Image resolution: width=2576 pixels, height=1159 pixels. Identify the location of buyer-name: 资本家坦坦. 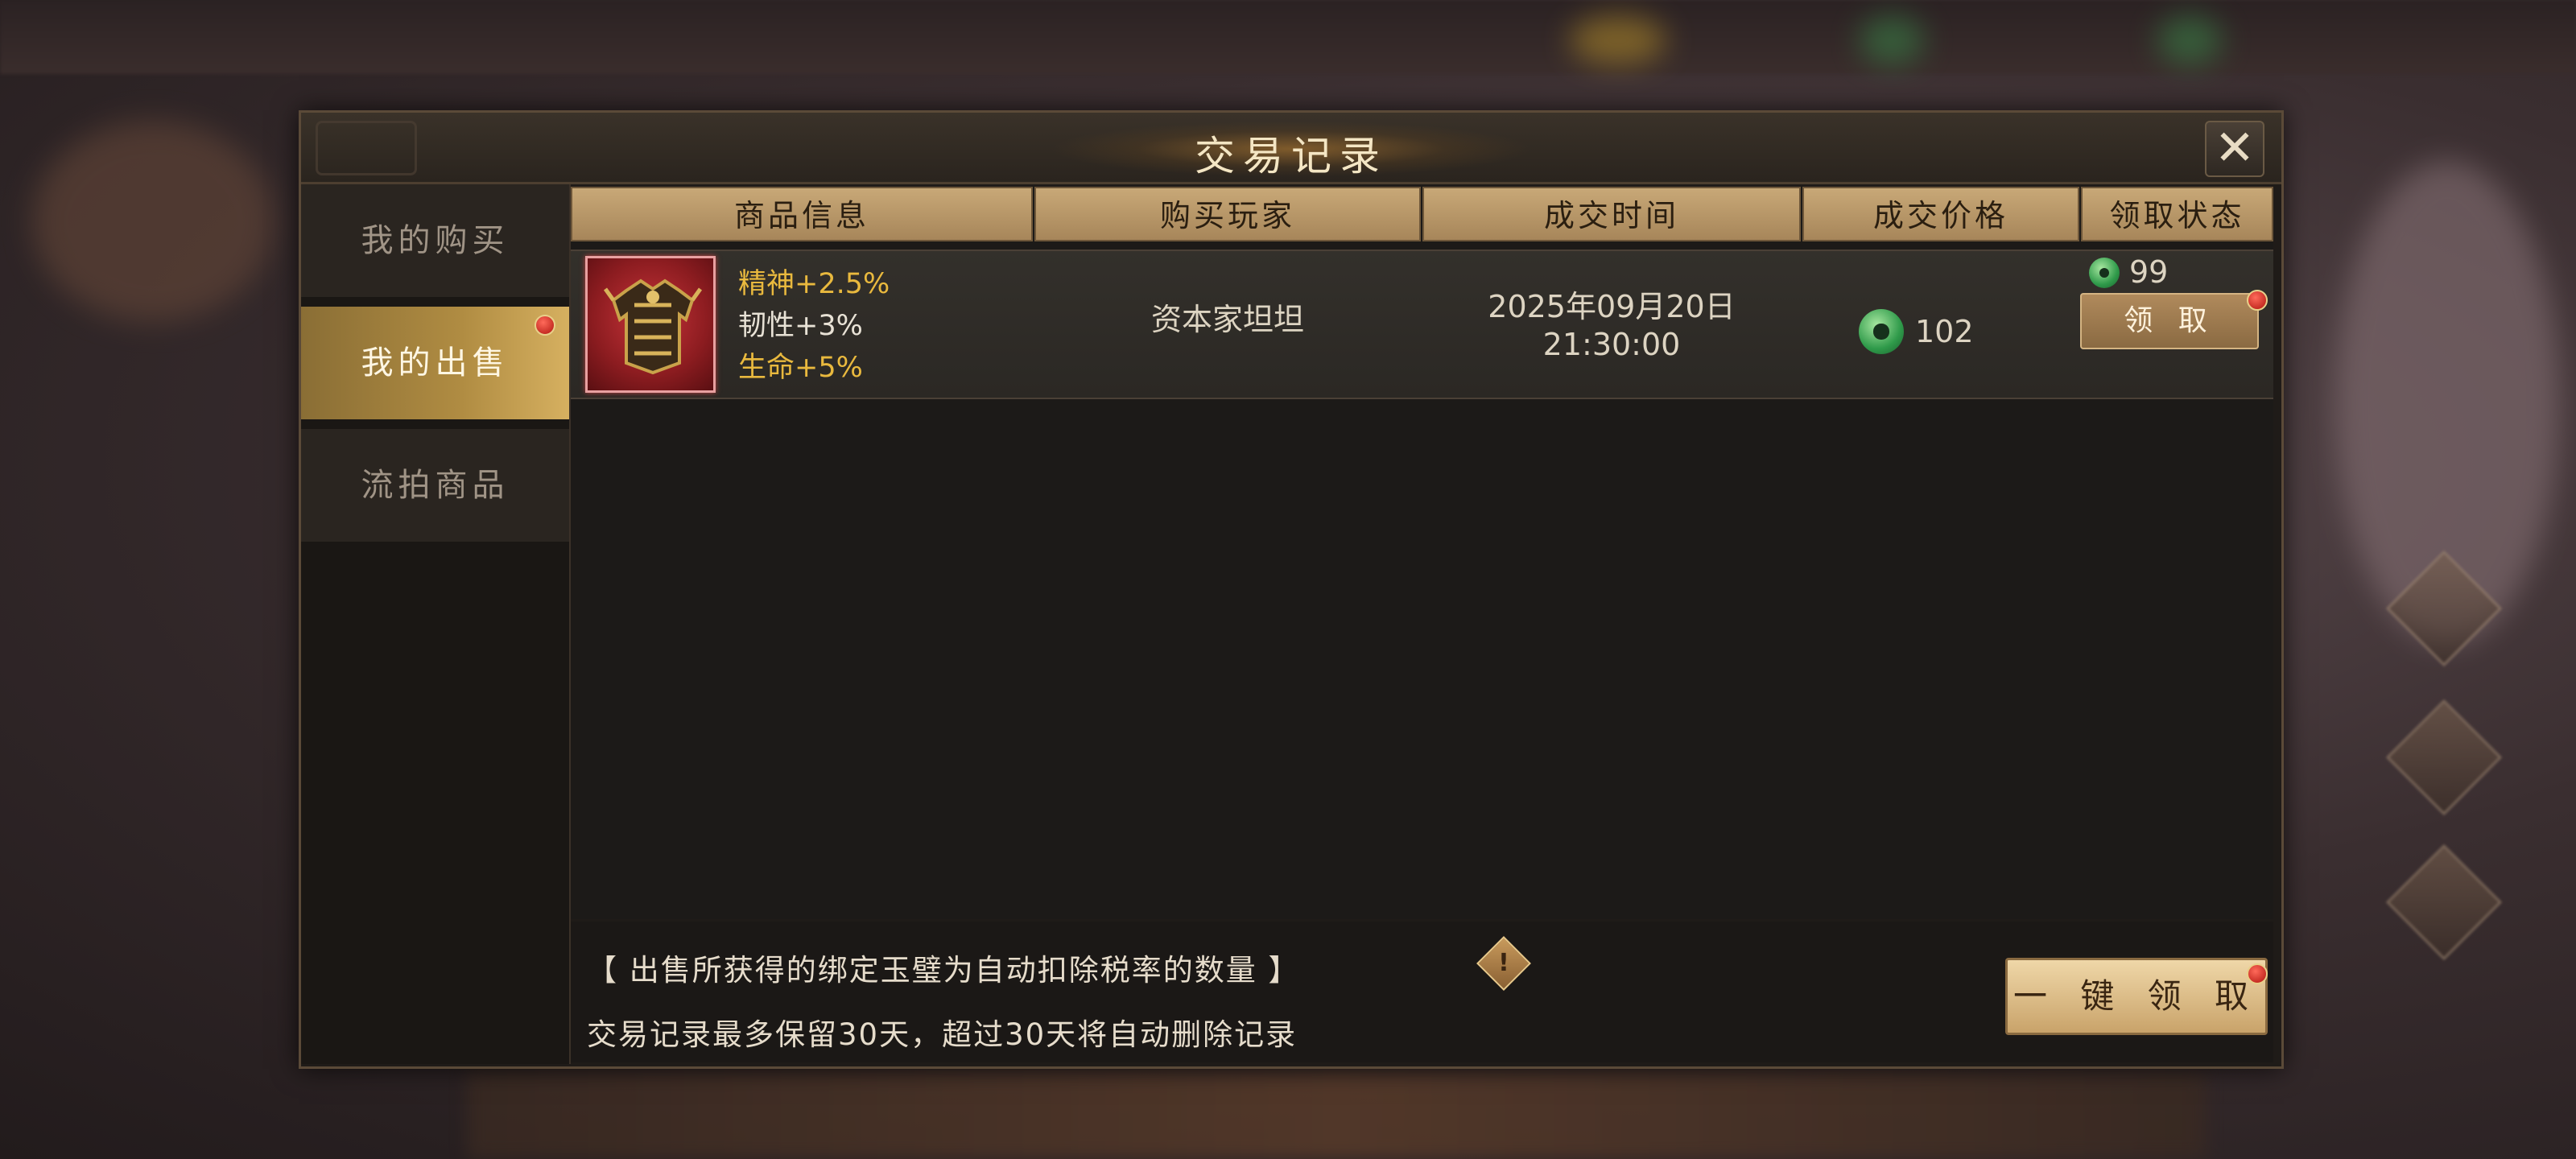
(1227, 319).